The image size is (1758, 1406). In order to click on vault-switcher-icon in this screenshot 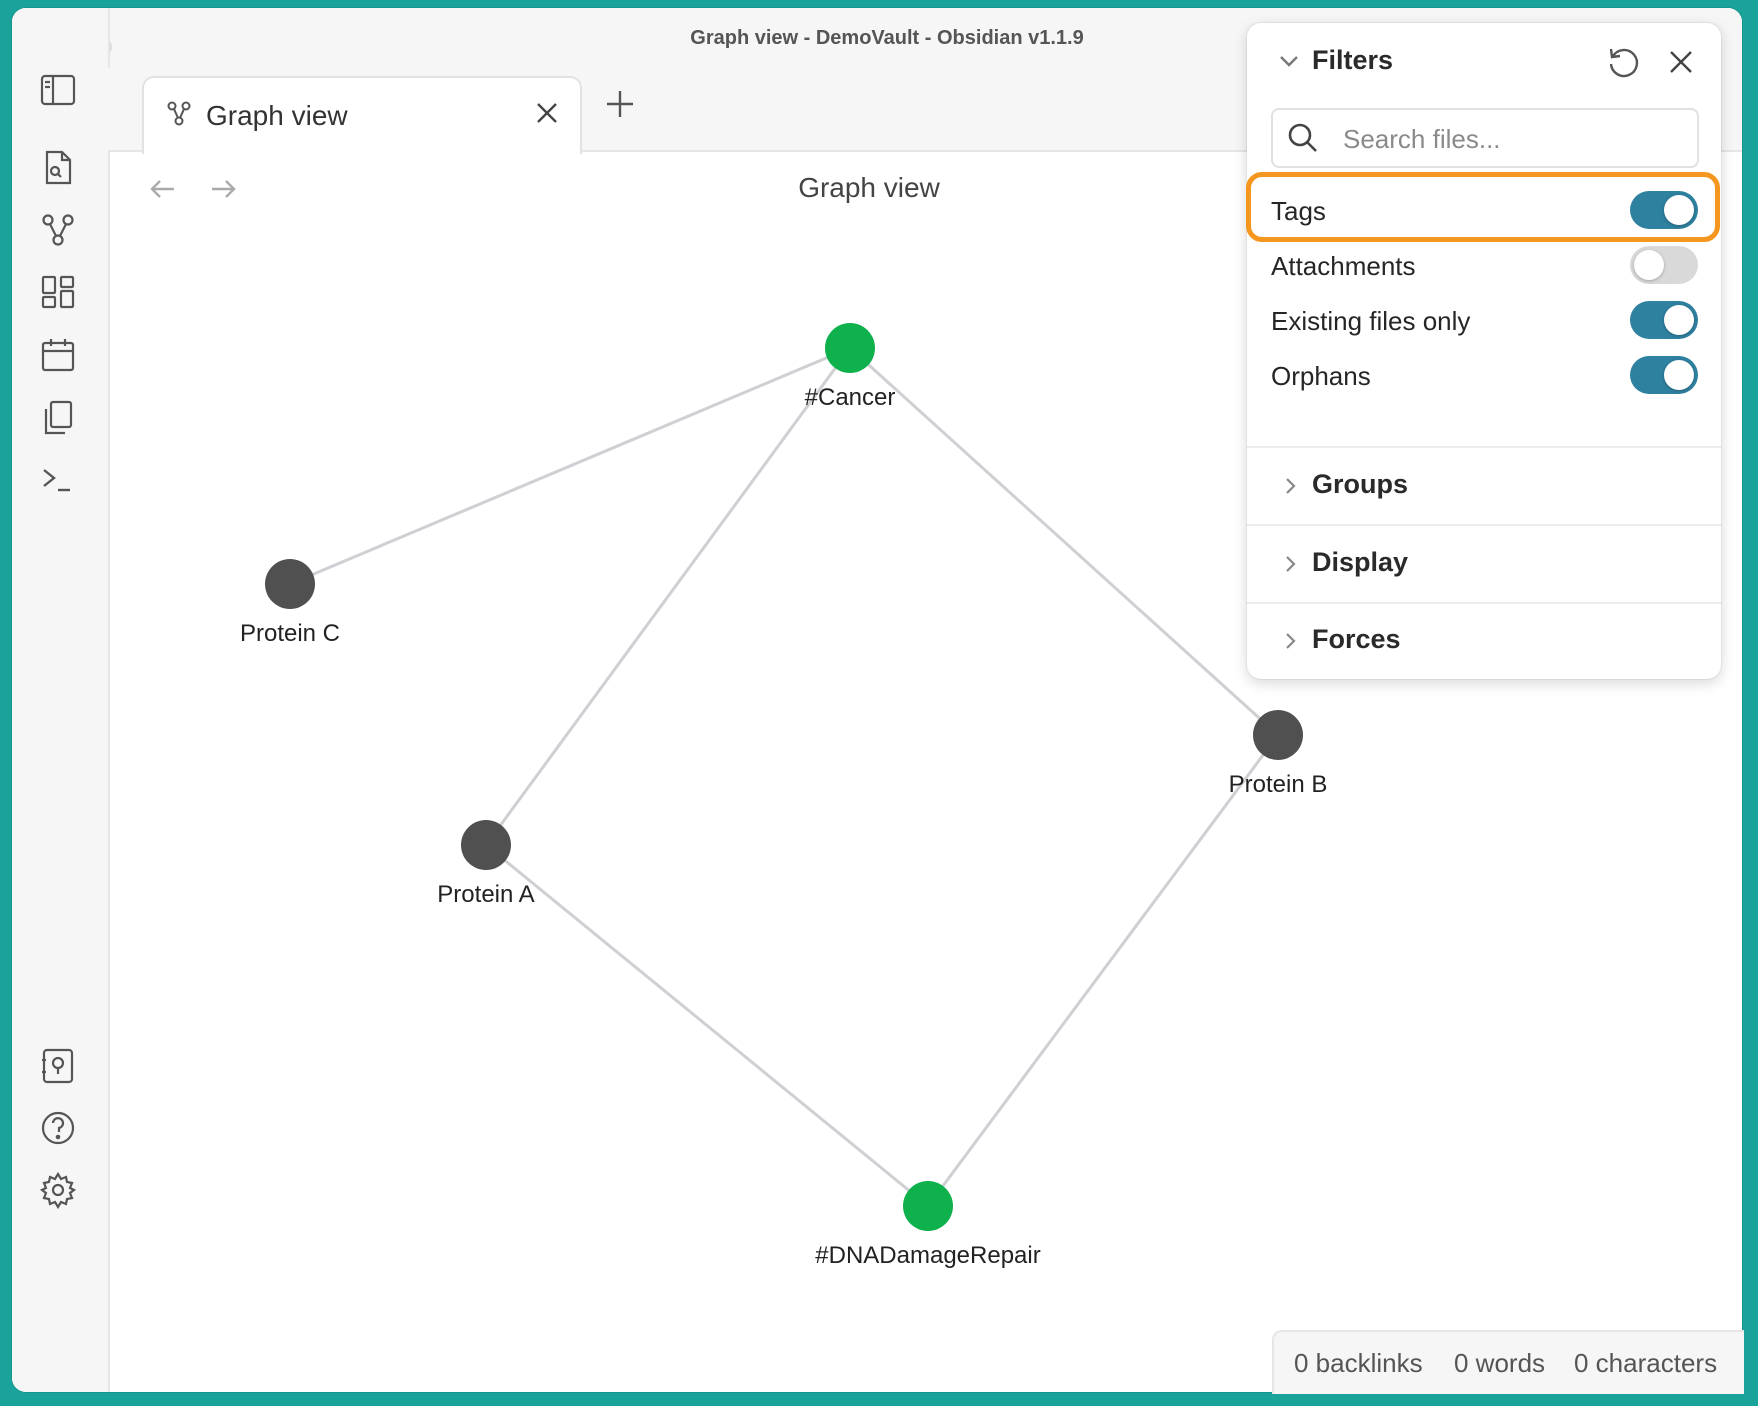, I will do `click(58, 1066)`.